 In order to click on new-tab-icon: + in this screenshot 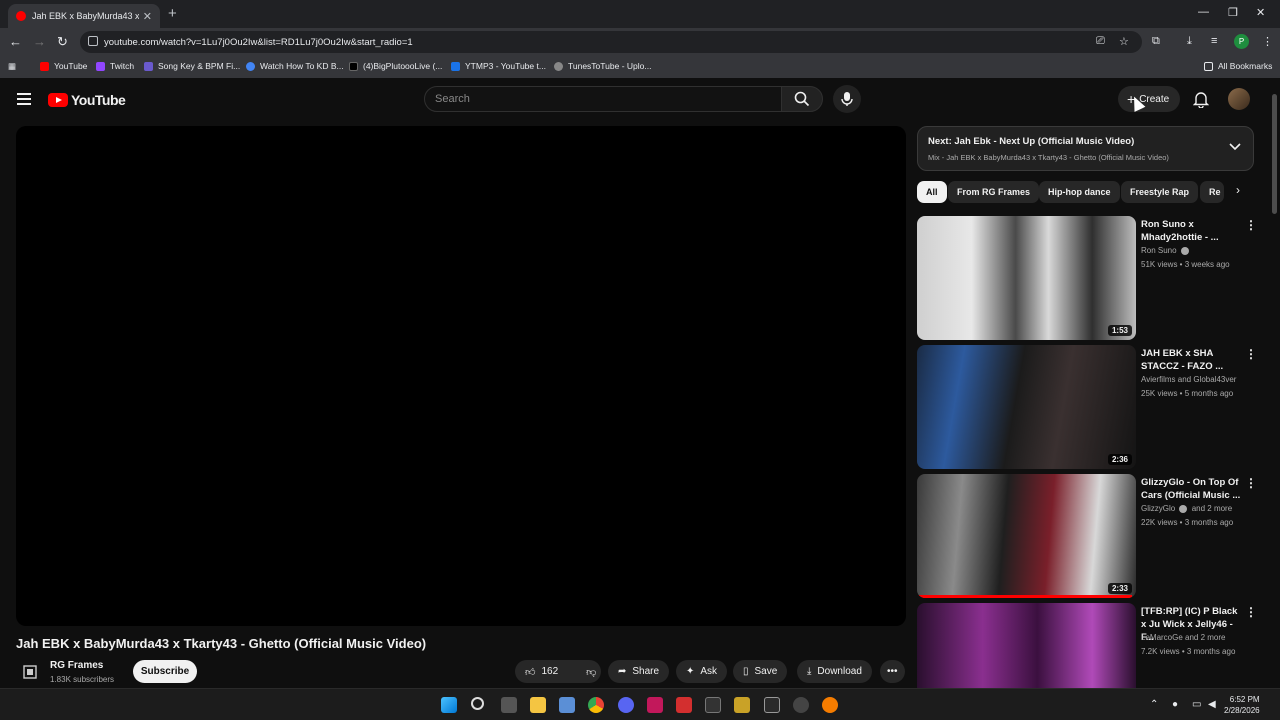, I will do `click(172, 13)`.